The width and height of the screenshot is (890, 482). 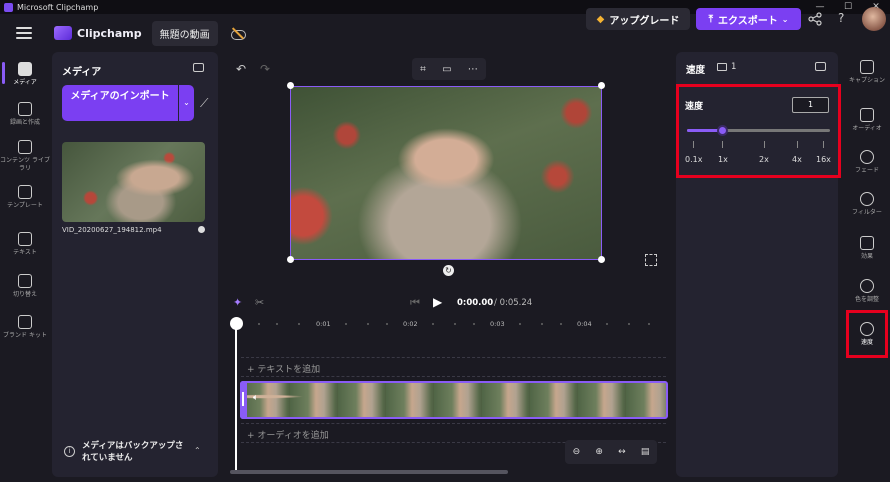 What do you see at coordinates (24, 33) in the screenshot?
I see `menu-icon` at bounding box center [24, 33].